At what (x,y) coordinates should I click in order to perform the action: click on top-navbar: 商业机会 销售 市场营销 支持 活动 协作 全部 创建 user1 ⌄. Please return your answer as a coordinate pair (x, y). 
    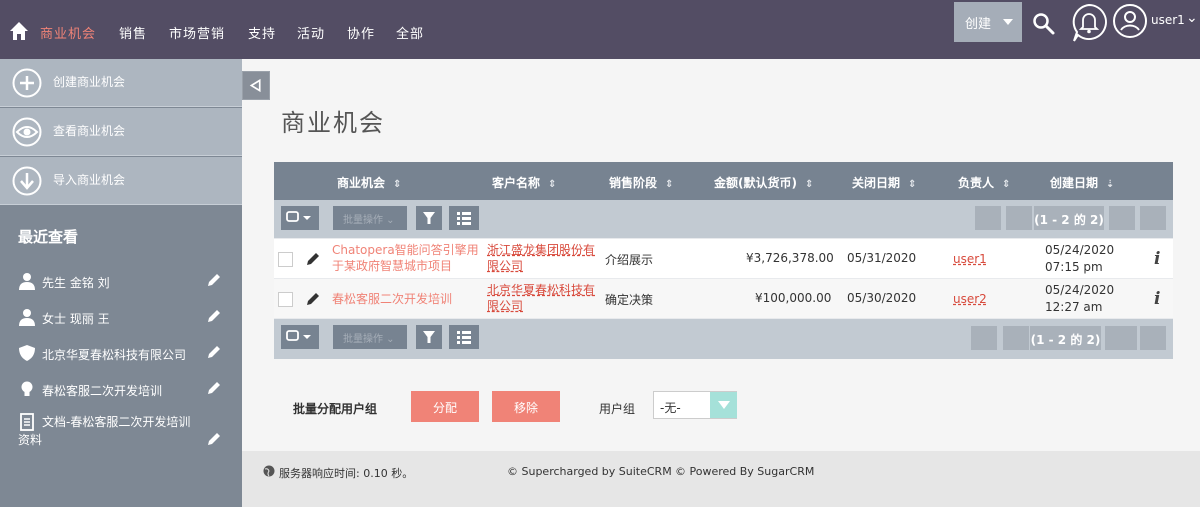
    Looking at the image, I should click on (600, 29).